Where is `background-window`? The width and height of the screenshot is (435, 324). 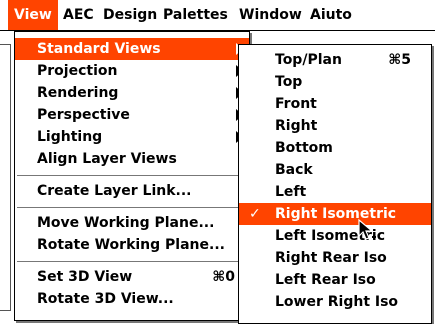 background-window is located at coordinates (5, 177).